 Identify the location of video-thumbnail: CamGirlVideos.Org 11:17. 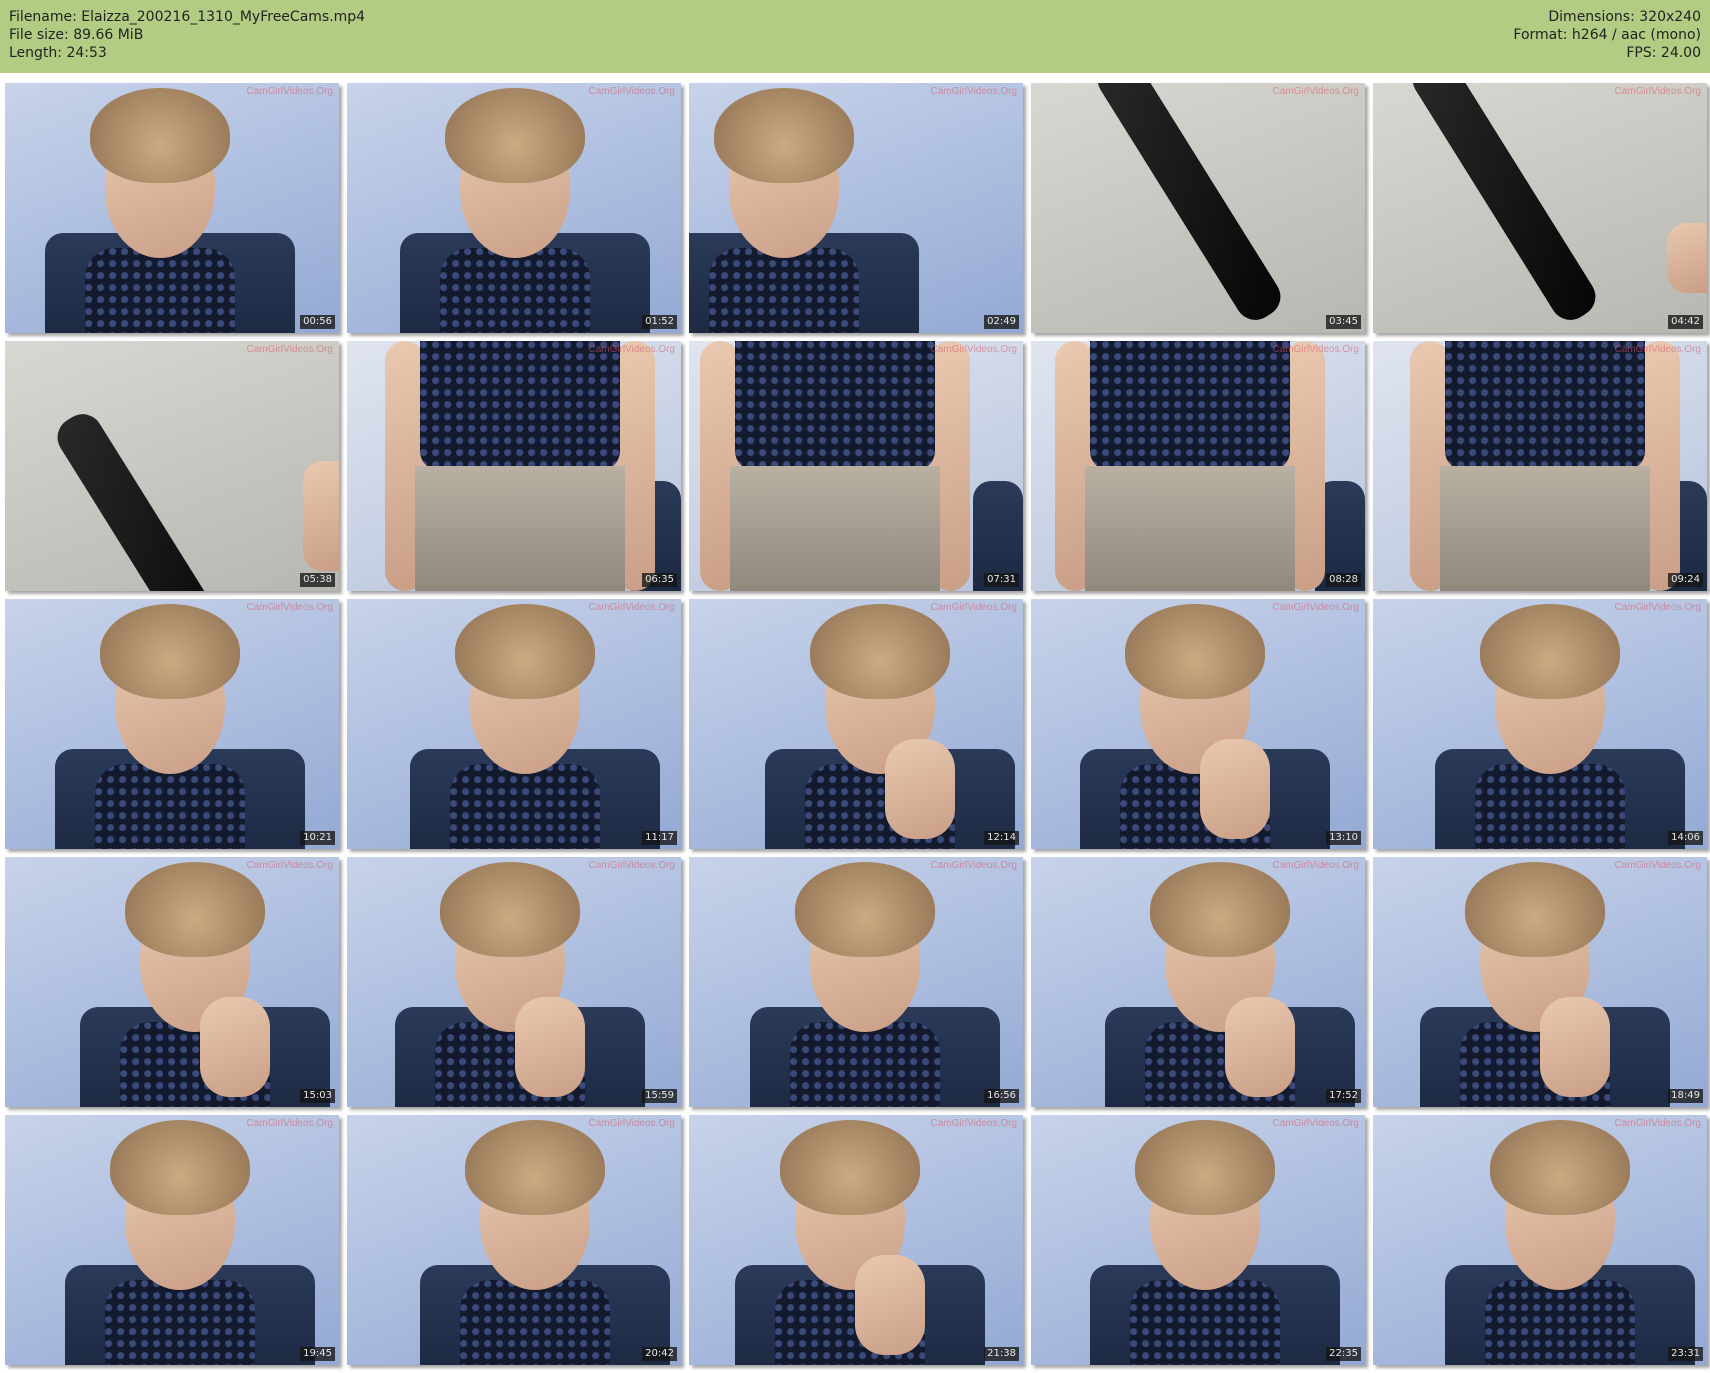
(514, 724).